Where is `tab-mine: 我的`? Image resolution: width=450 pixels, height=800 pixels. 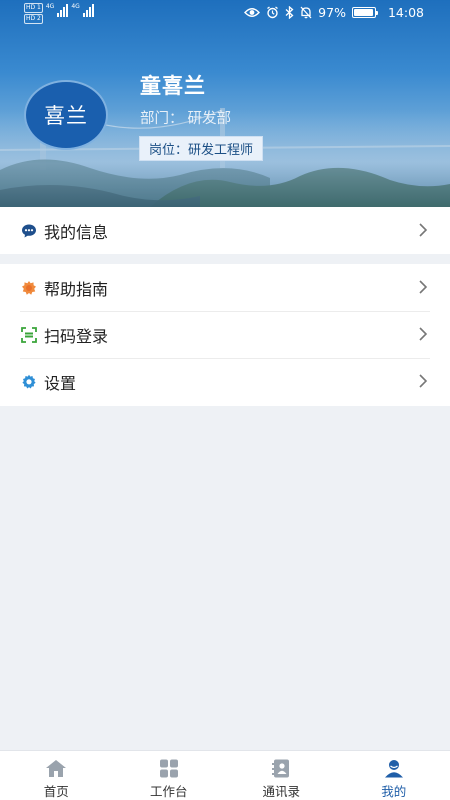 tab-mine: 我的 is located at coordinates (394, 775).